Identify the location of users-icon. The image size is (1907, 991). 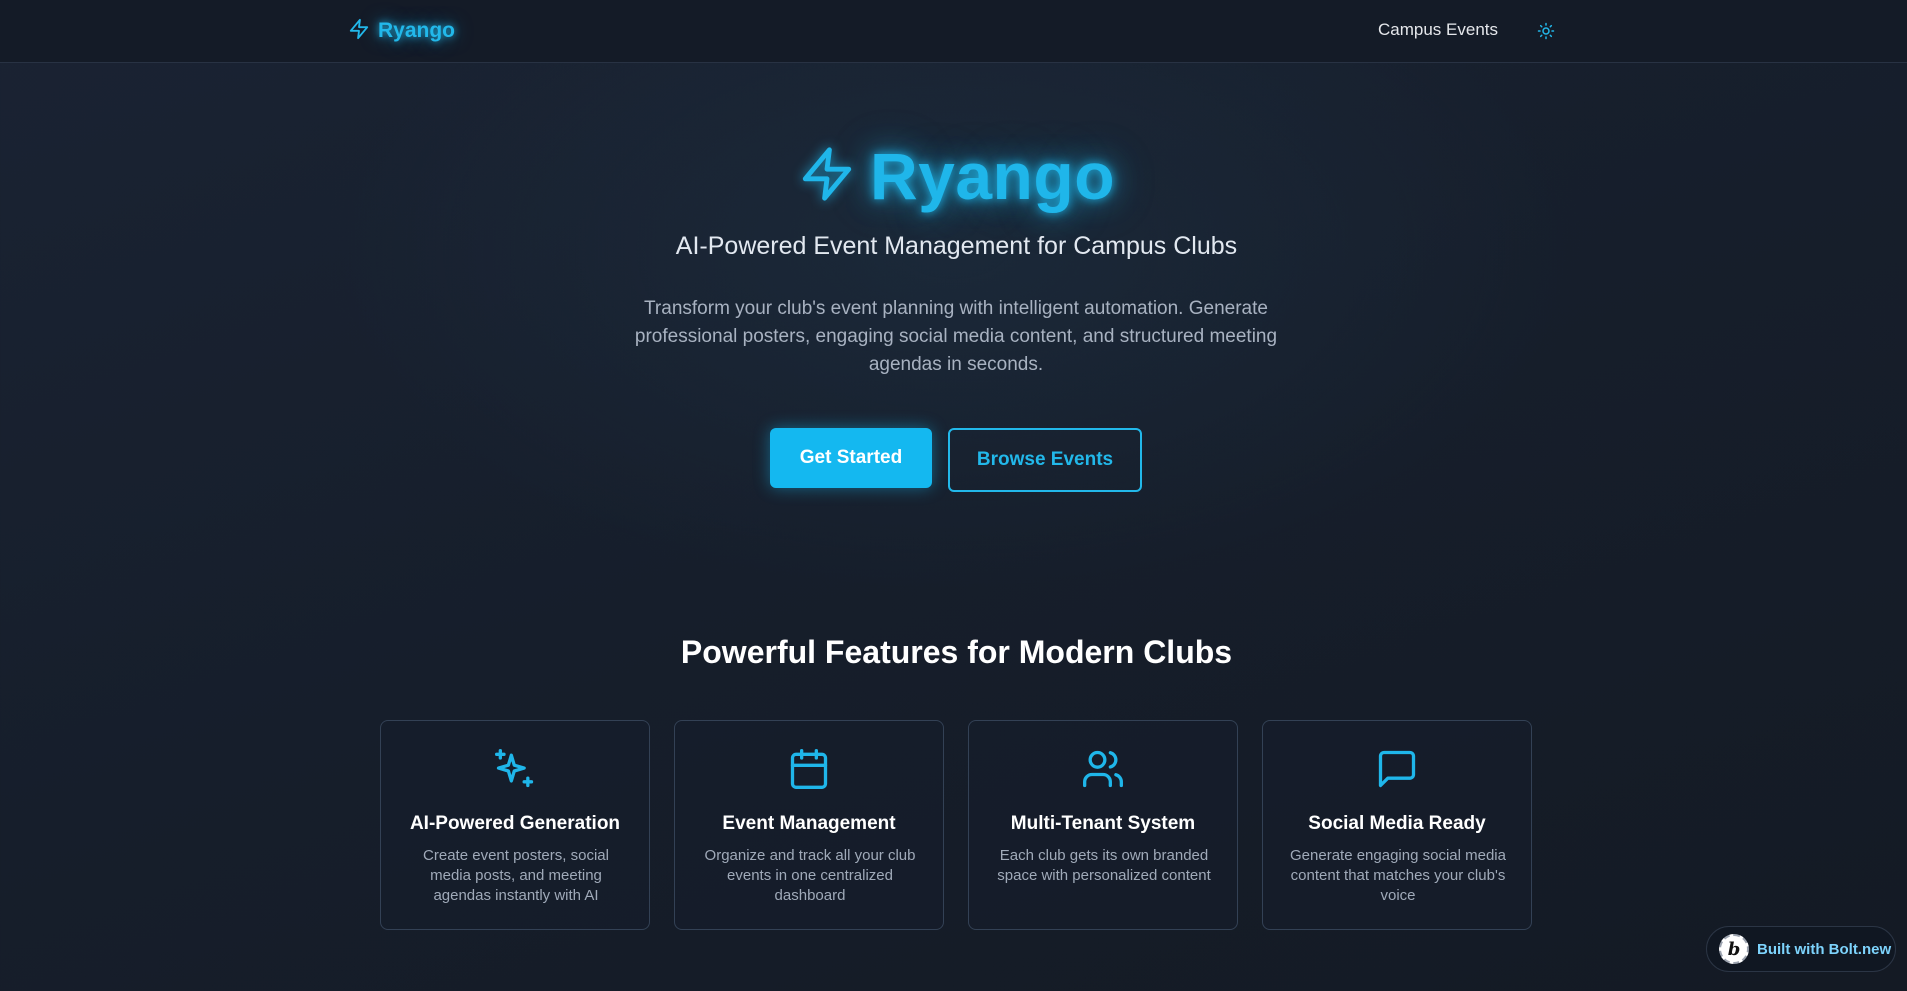
(1103, 769).